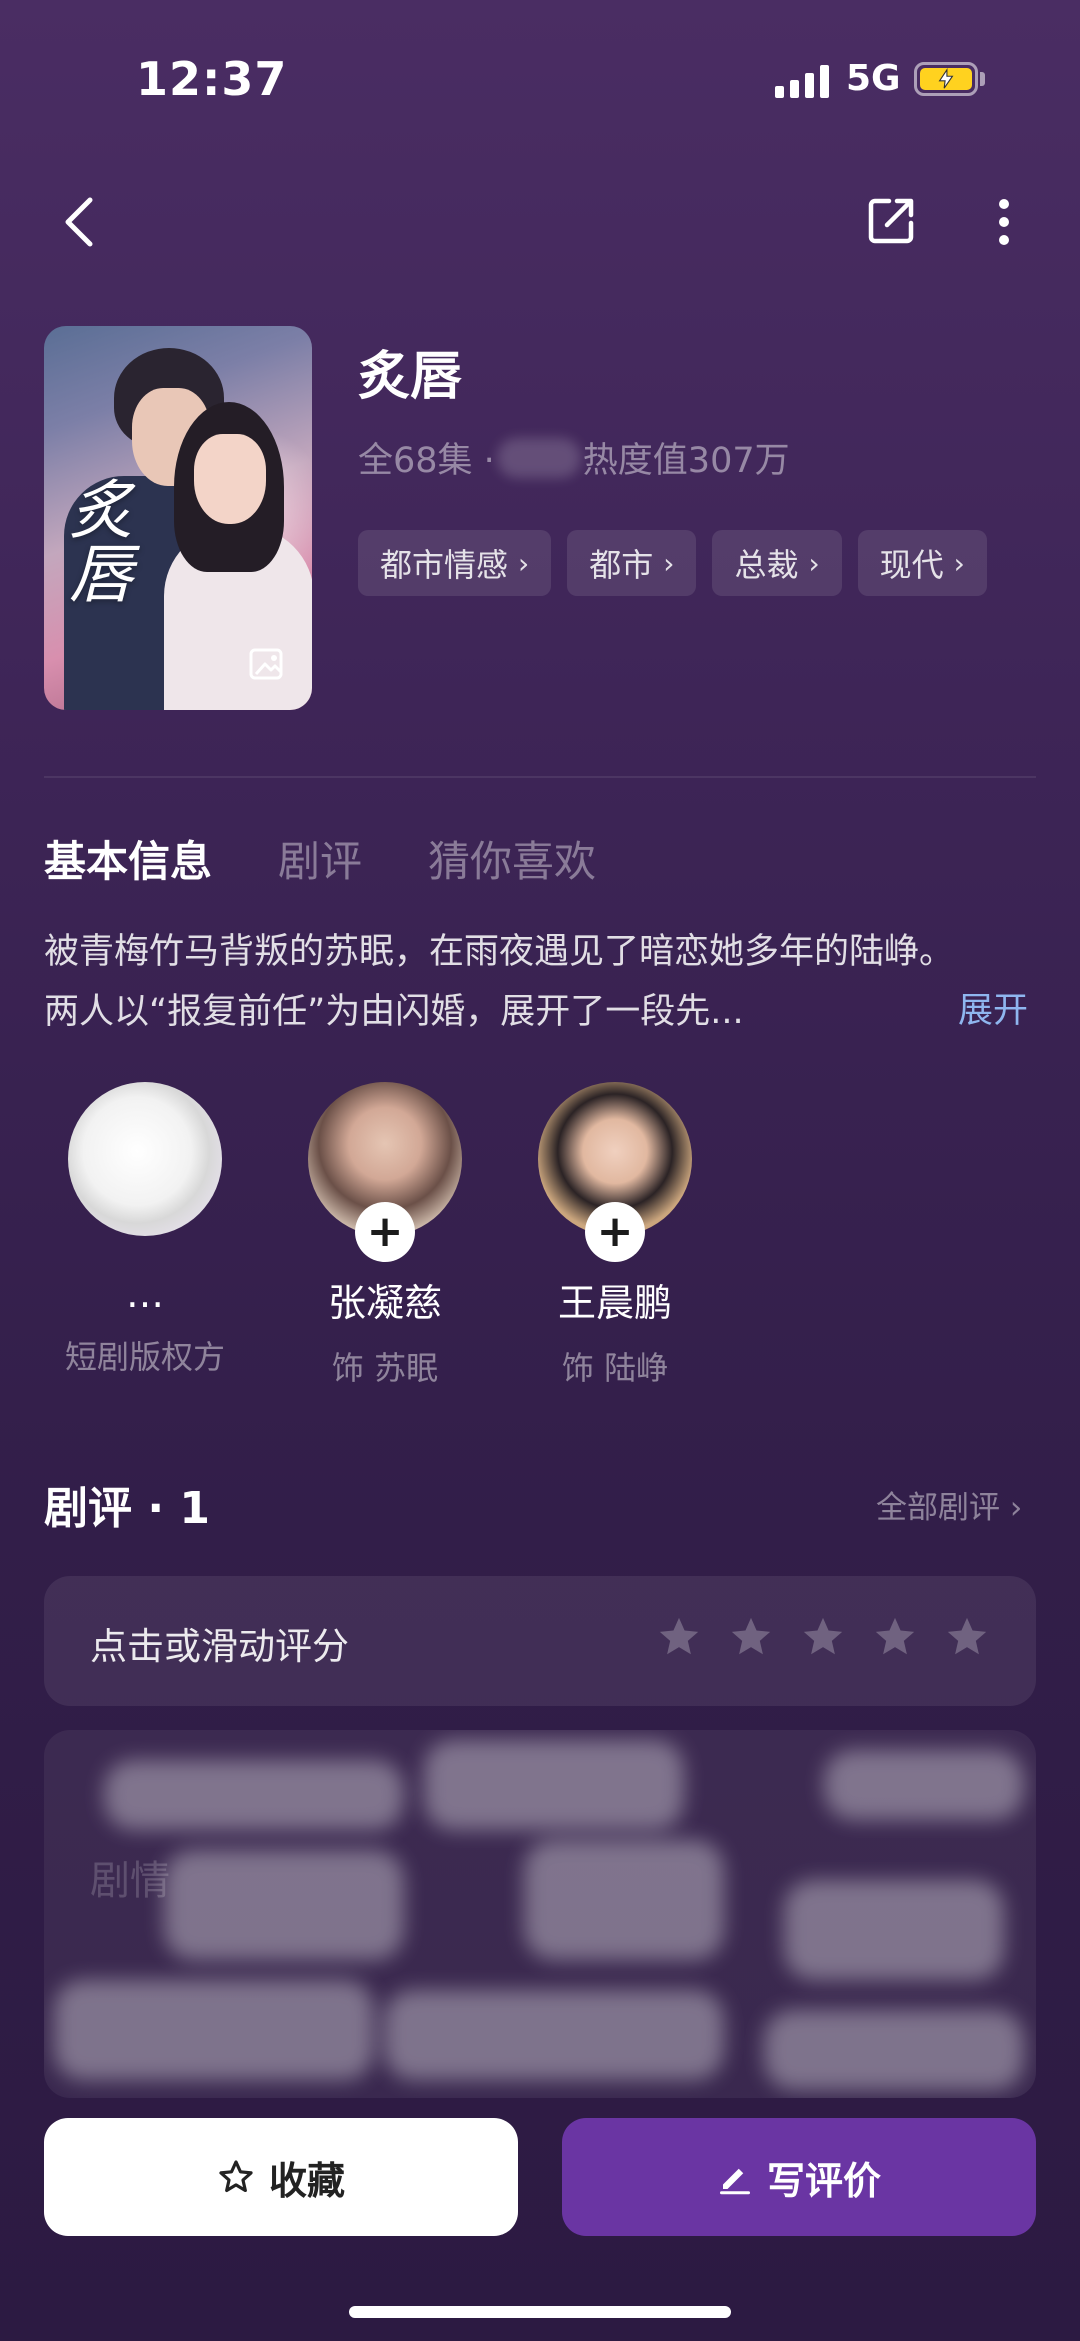 The height and width of the screenshot is (2341, 1080). I want to click on signal-strength-icon, so click(802, 80).